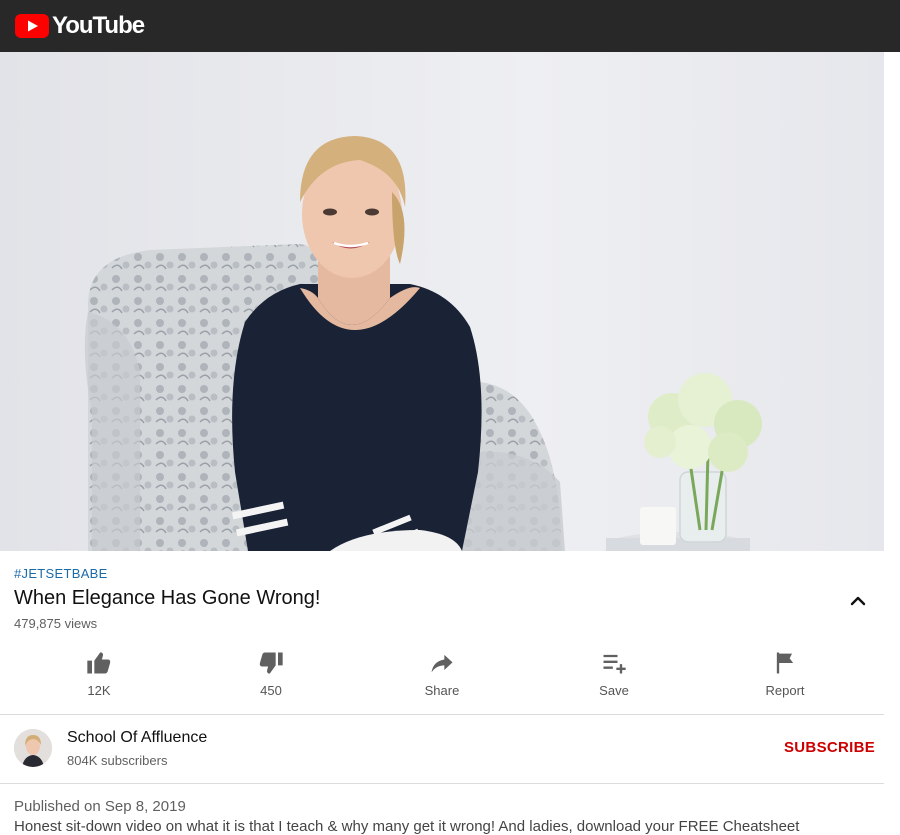  I want to click on share-label: Share, so click(442, 690).